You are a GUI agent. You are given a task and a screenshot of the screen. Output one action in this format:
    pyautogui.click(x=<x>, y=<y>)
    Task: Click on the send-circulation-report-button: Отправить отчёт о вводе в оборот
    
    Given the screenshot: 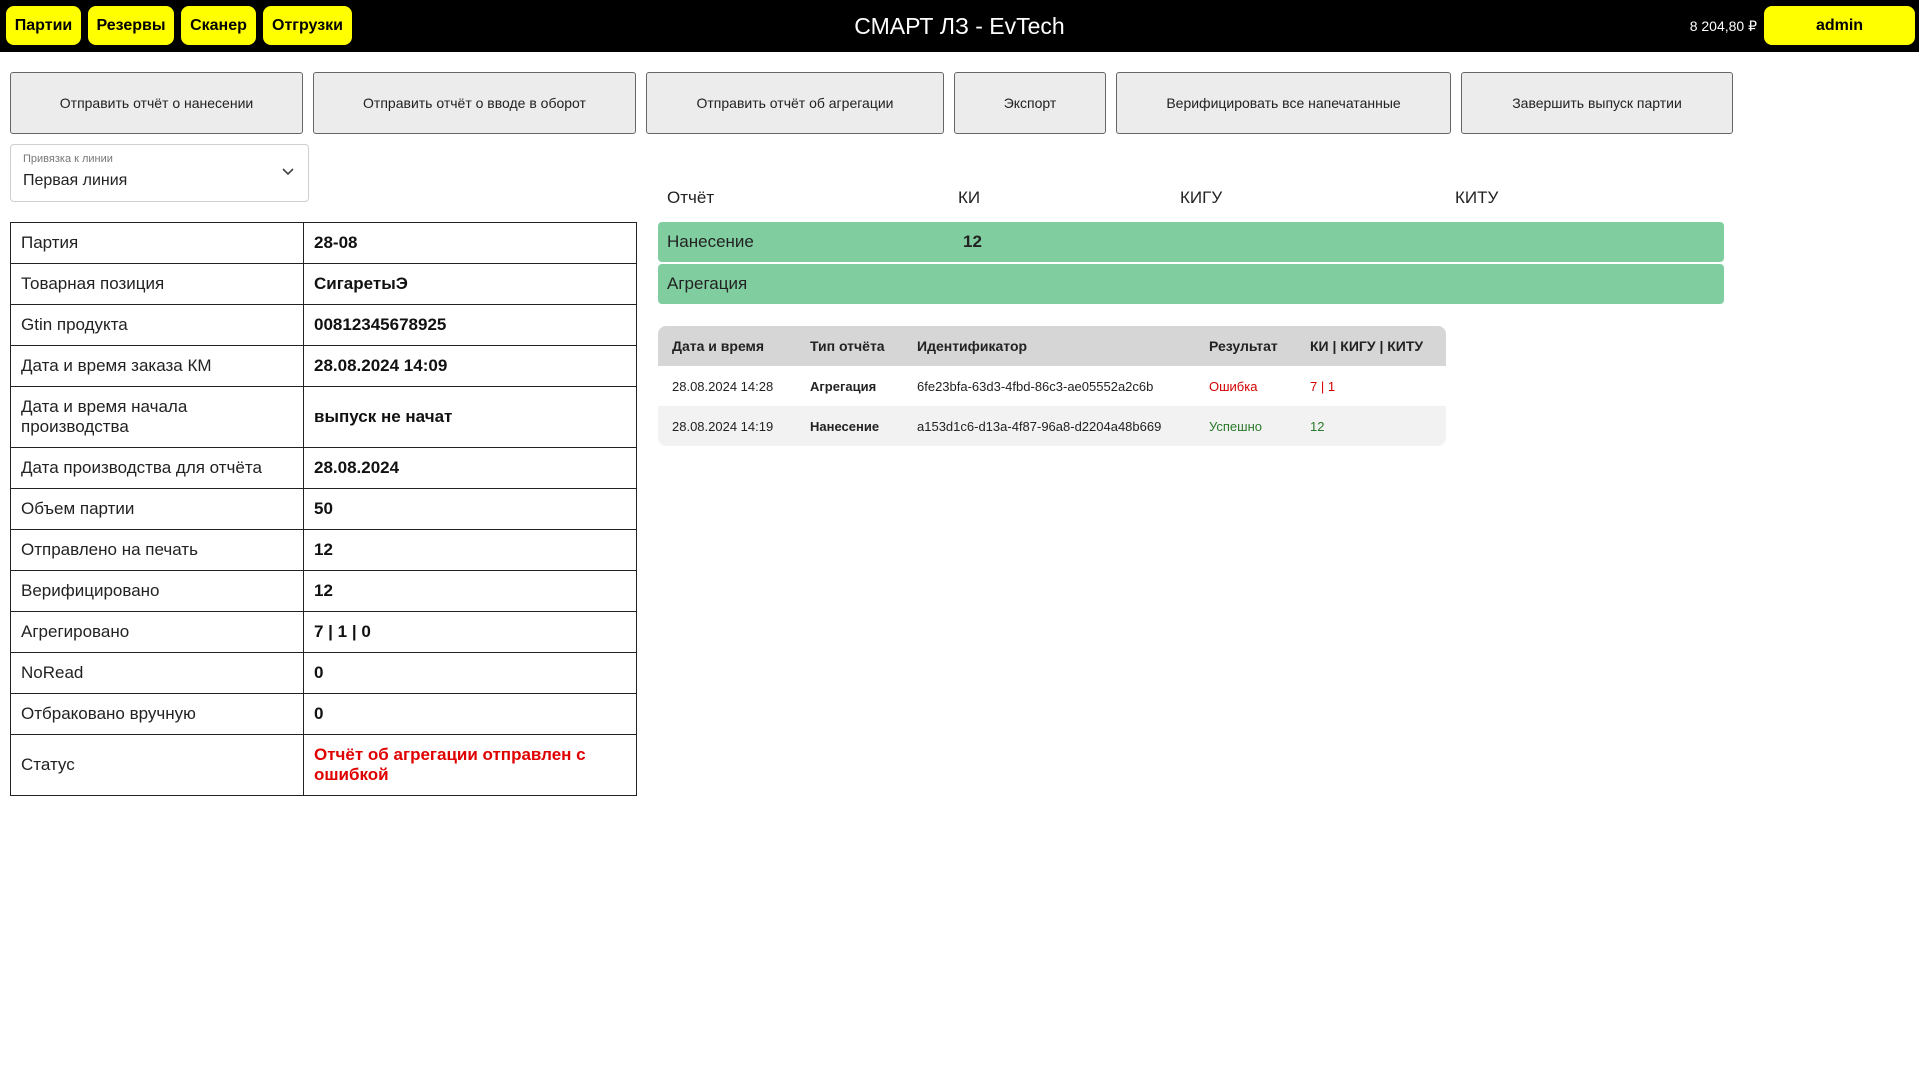 What is the action you would take?
    pyautogui.click(x=474, y=103)
    